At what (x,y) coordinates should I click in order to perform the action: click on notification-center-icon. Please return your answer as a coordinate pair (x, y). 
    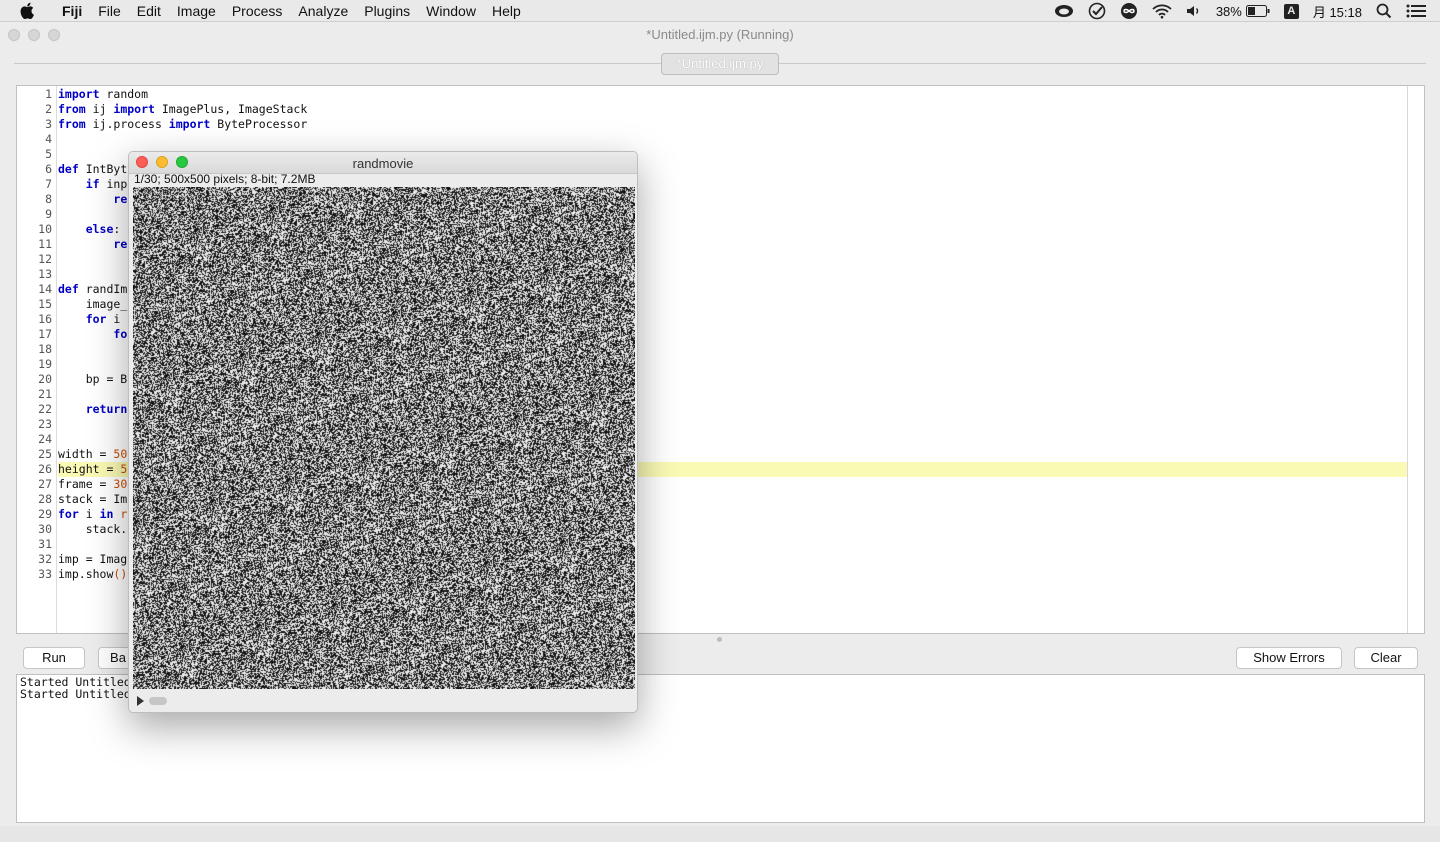
    Looking at the image, I should click on (1416, 11).